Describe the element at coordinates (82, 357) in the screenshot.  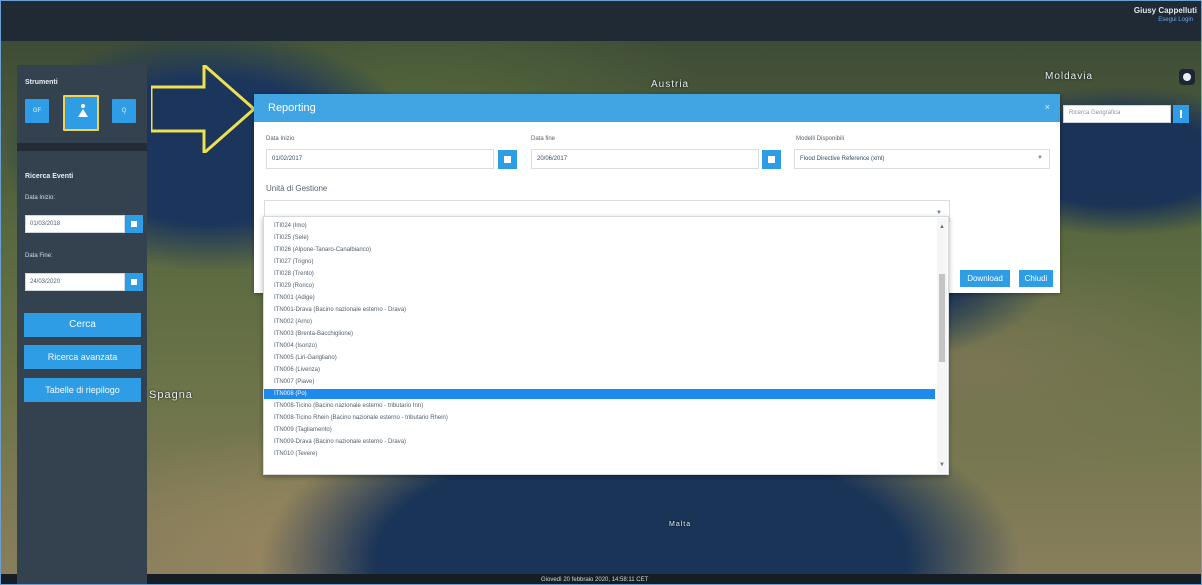
I see `advanced-search-button: Ricerca avanzata` at that location.